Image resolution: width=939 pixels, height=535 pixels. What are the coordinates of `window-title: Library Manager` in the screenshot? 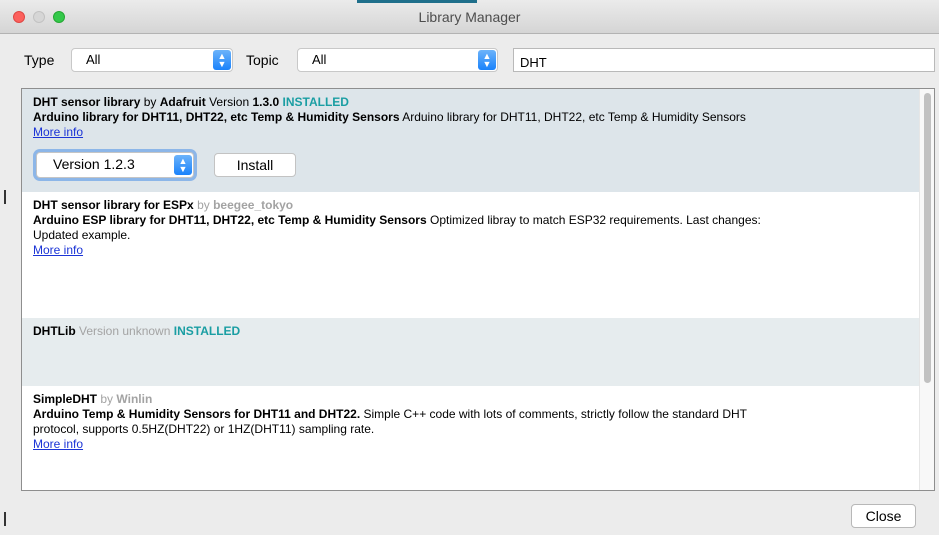 It's located at (469, 17).